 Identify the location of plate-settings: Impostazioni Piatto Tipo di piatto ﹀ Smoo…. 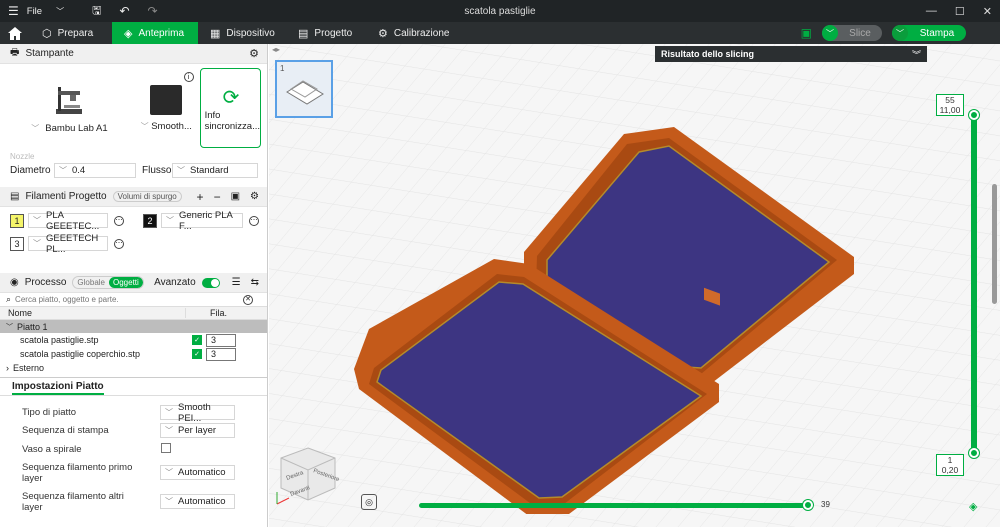
(133, 452).